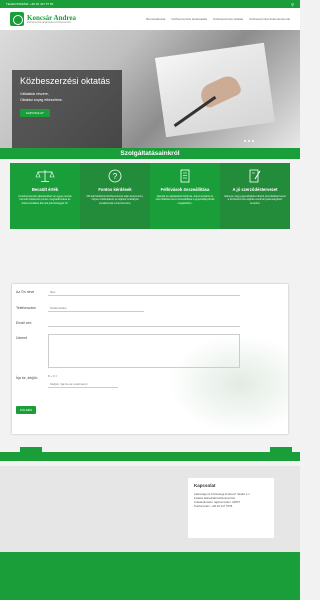 This screenshot has height=600, width=320. What do you see at coordinates (292, 4) in the screenshot?
I see `search-icon: ⚲` at bounding box center [292, 4].